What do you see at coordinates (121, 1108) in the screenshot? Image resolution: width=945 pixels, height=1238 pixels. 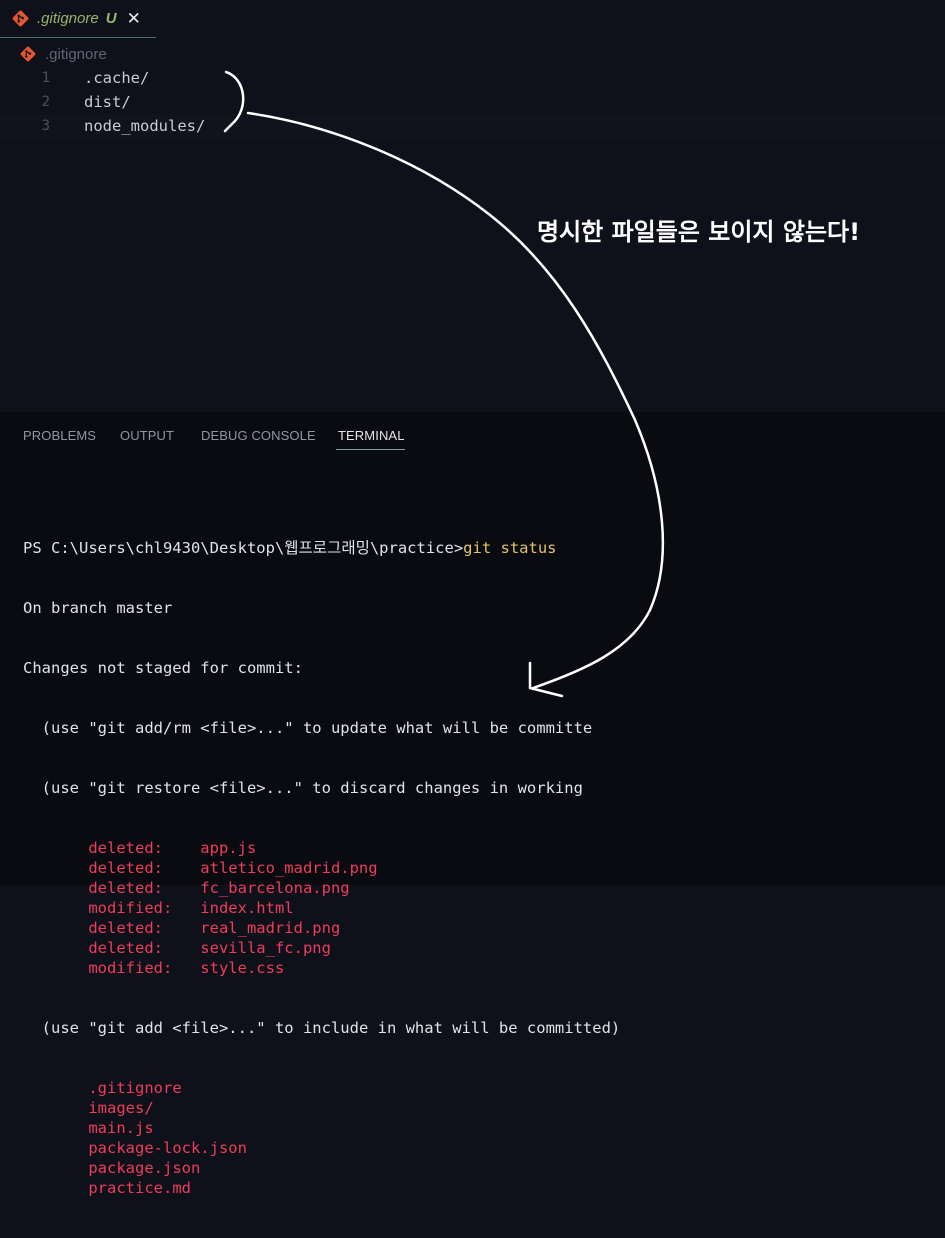 I see `untracked-file-name: images/` at bounding box center [121, 1108].